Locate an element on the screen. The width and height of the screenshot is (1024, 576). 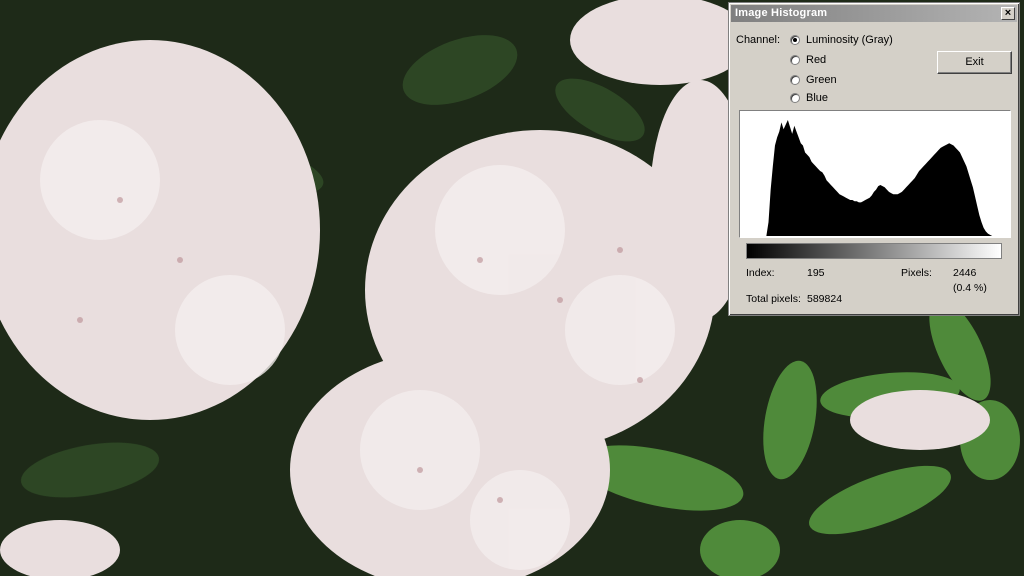
histogram-frame is located at coordinates (875, 174).